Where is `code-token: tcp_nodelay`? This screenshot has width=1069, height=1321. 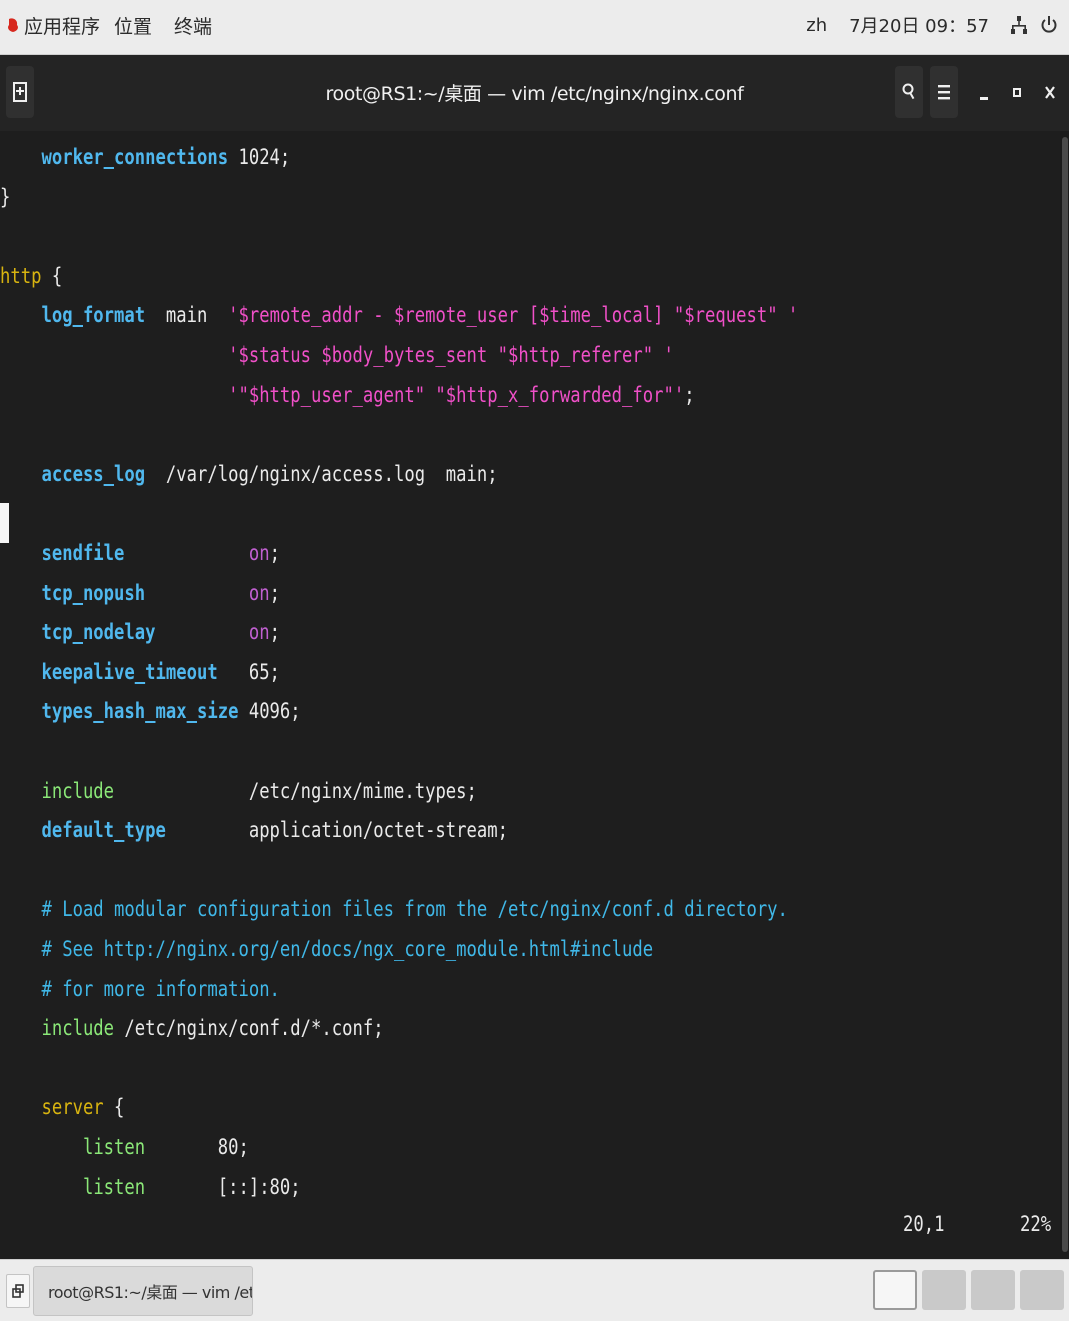
code-token: tcp_nodelay is located at coordinates (98, 632).